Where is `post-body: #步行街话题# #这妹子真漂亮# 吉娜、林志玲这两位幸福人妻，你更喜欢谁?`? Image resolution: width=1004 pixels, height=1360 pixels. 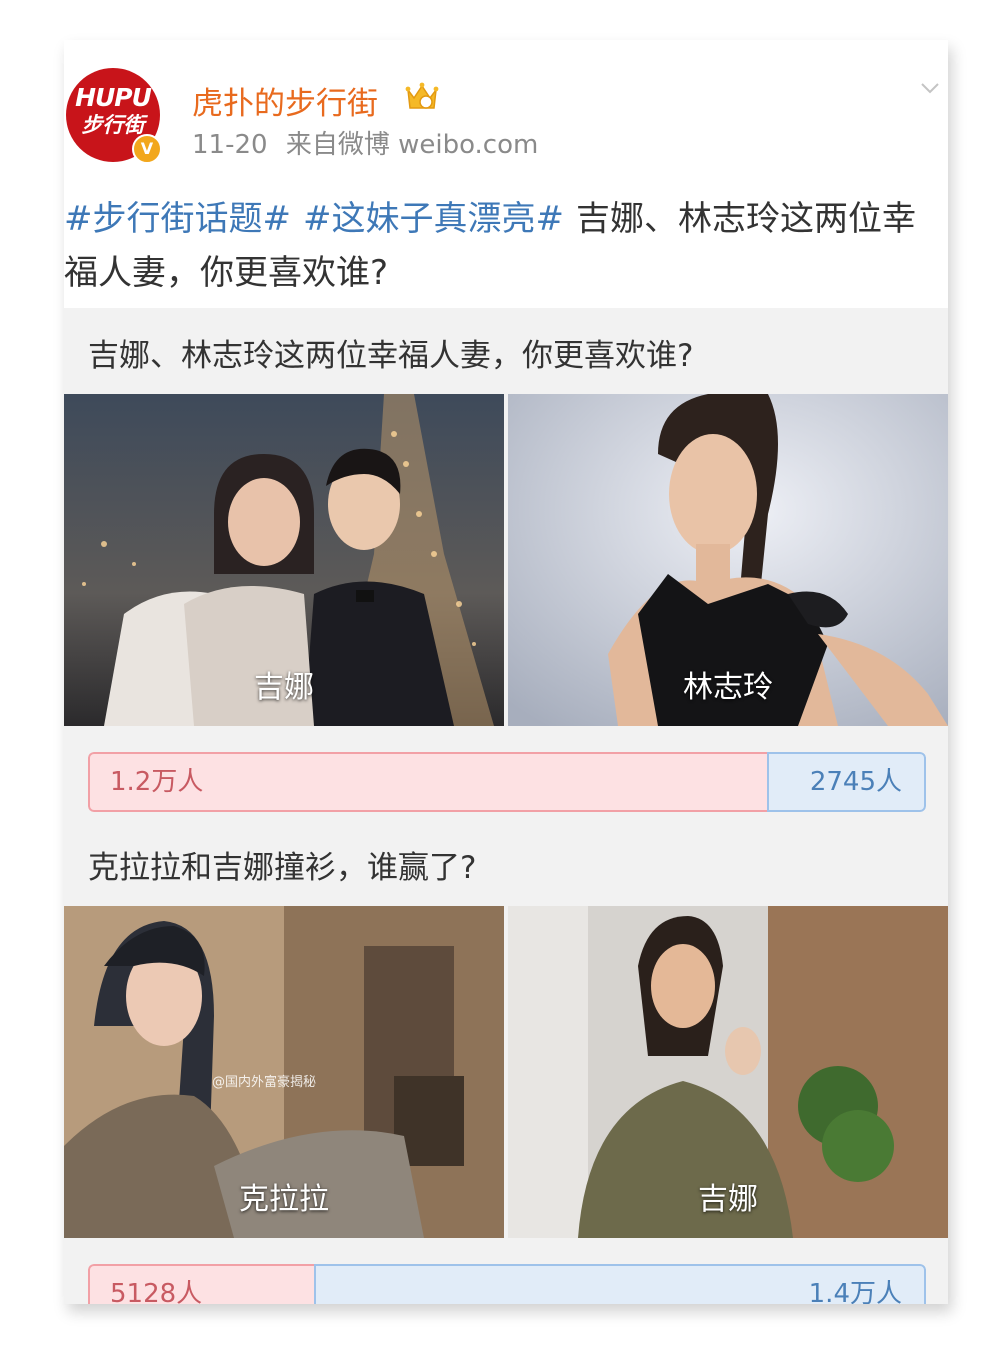 post-body: #步行街话题# #这妹子真漂亮# 吉娜、林志玲这两位幸福人妻，你更喜欢谁? is located at coordinates (506, 246).